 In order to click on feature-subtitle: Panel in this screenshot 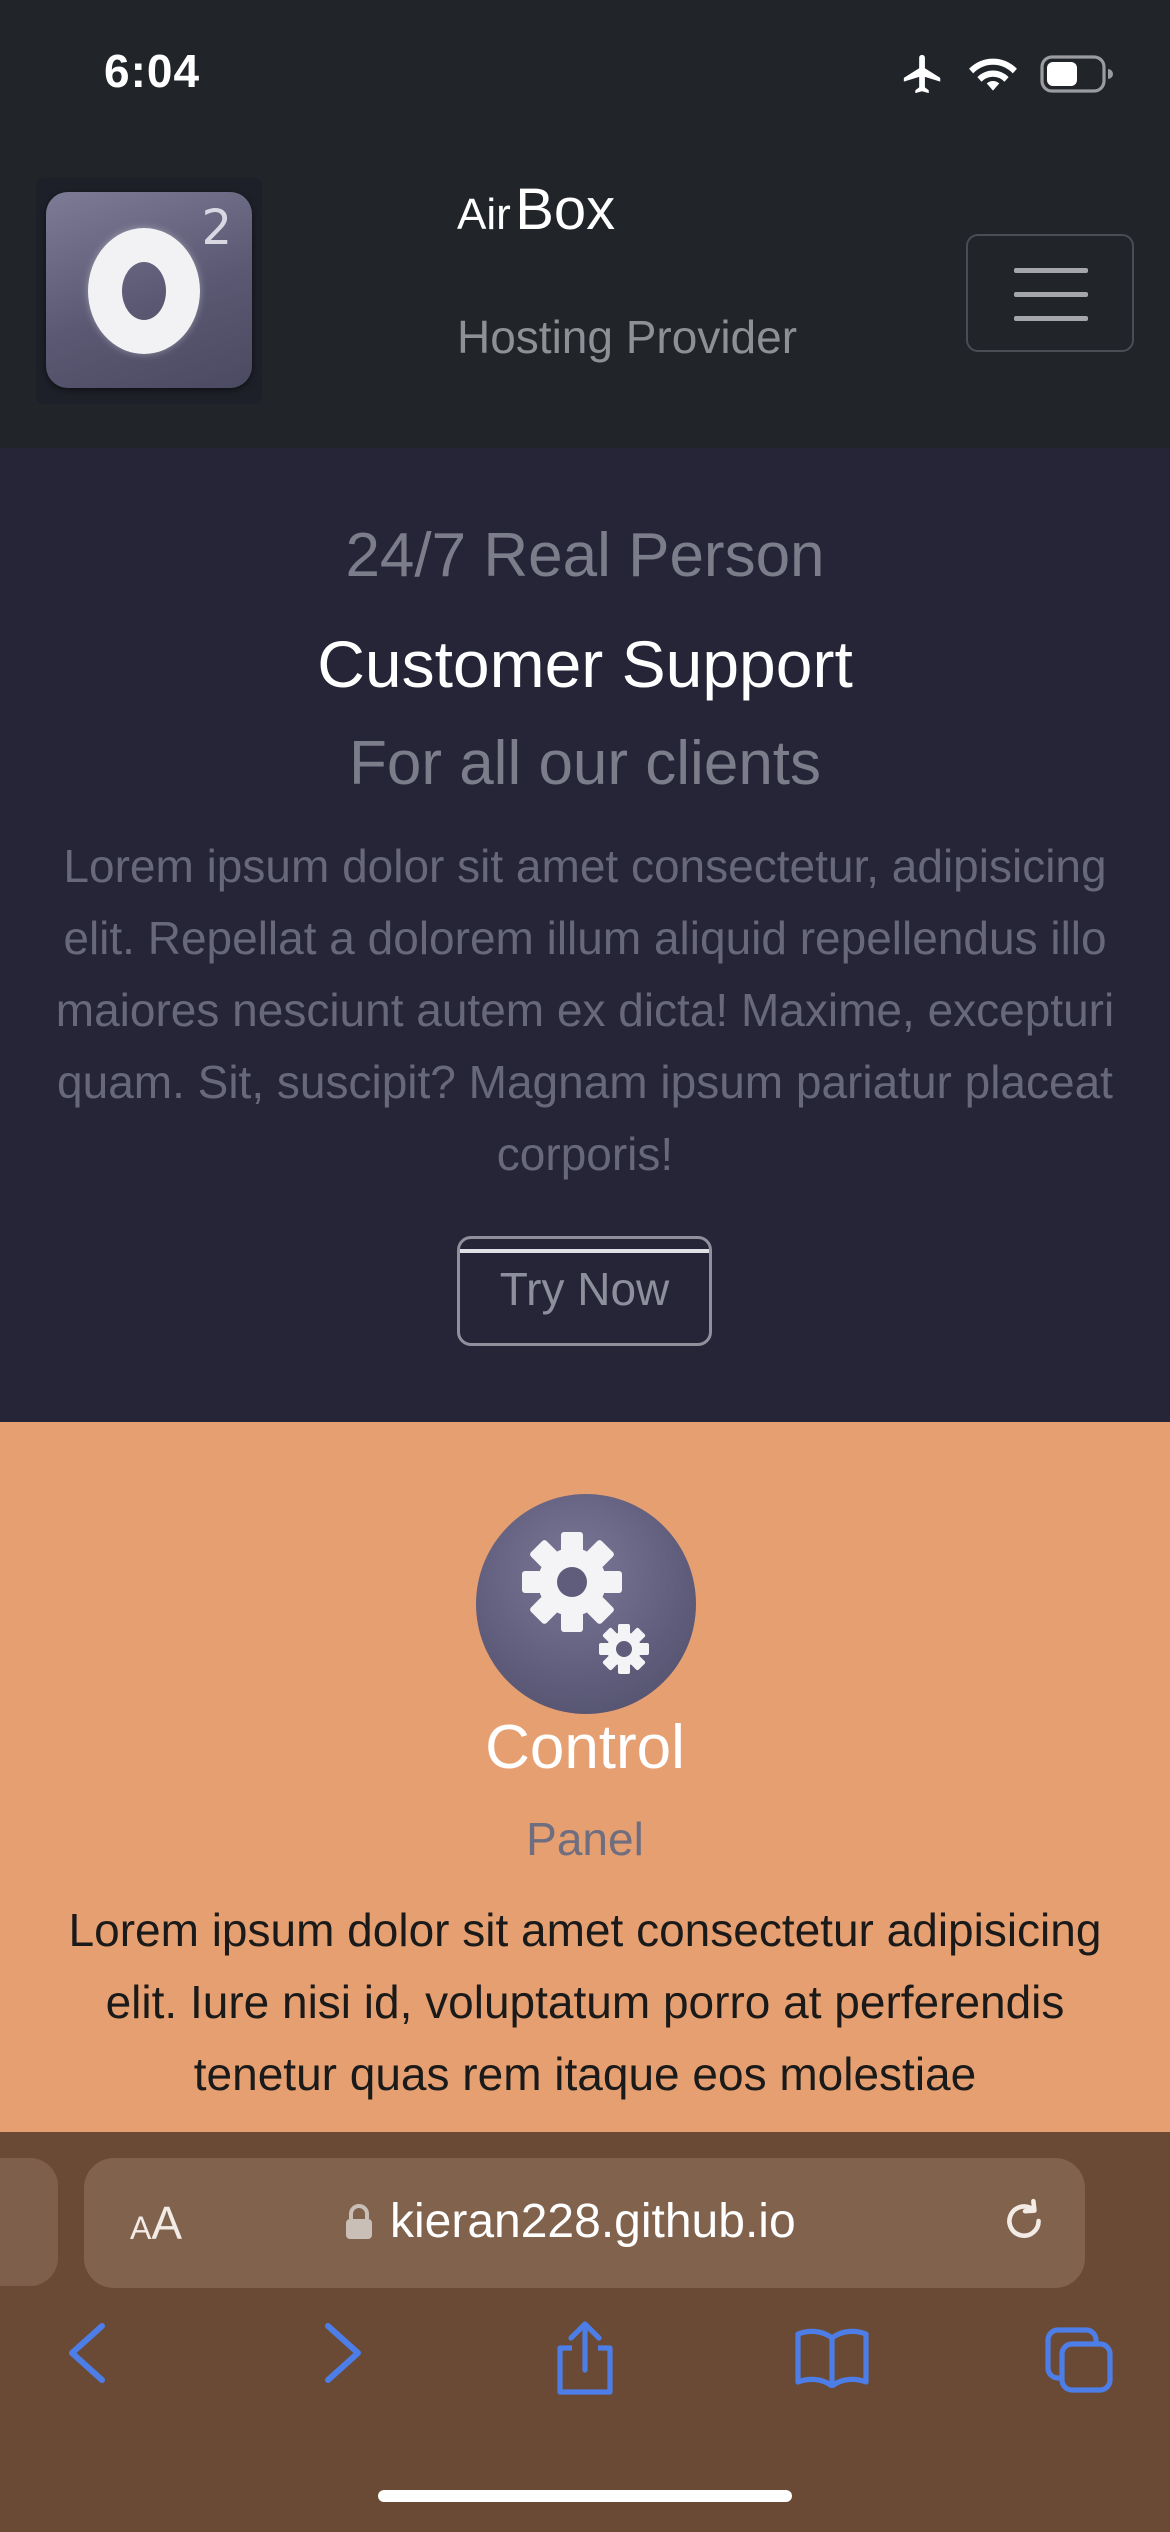, I will do `click(585, 1839)`.